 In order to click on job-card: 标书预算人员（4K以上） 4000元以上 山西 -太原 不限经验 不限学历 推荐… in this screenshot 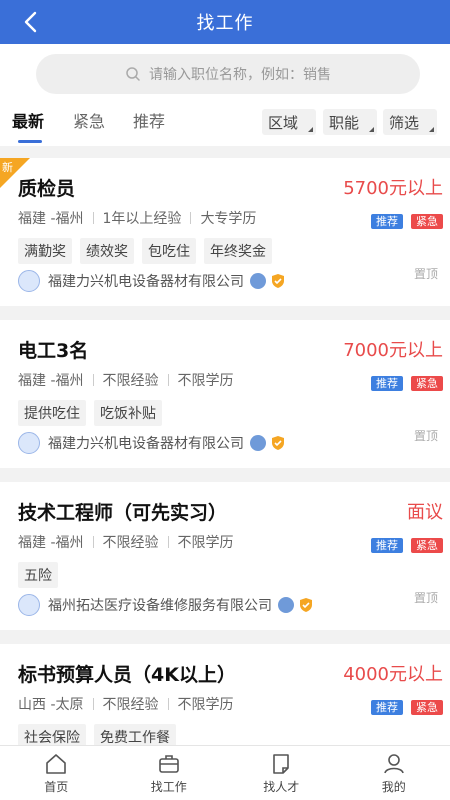, I will do `click(225, 694)`.